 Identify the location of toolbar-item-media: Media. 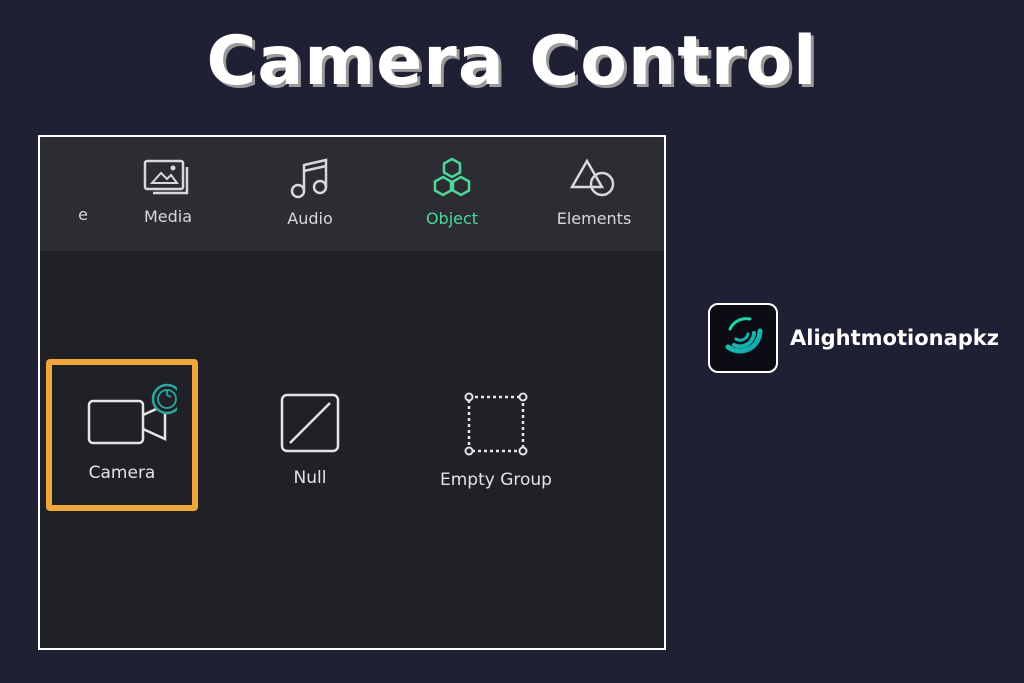
(168, 194).